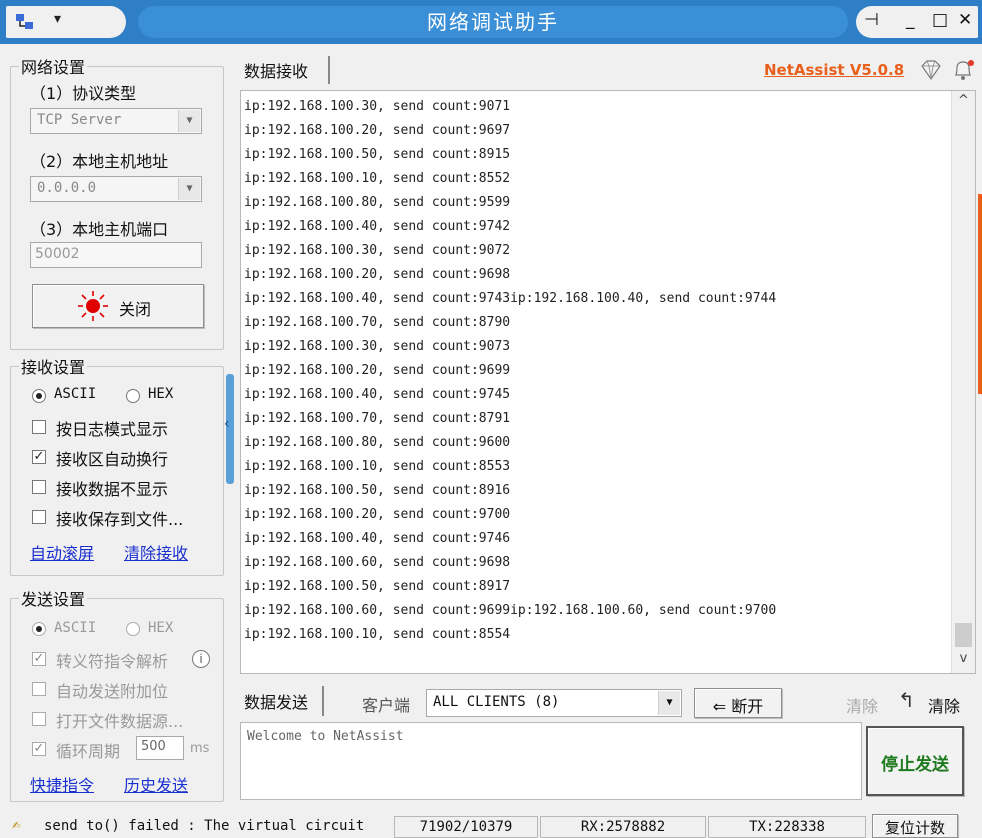 The width and height of the screenshot is (982, 838). What do you see at coordinates (88, 751) in the screenshot?
I see `cycle-label: 循环周期` at bounding box center [88, 751].